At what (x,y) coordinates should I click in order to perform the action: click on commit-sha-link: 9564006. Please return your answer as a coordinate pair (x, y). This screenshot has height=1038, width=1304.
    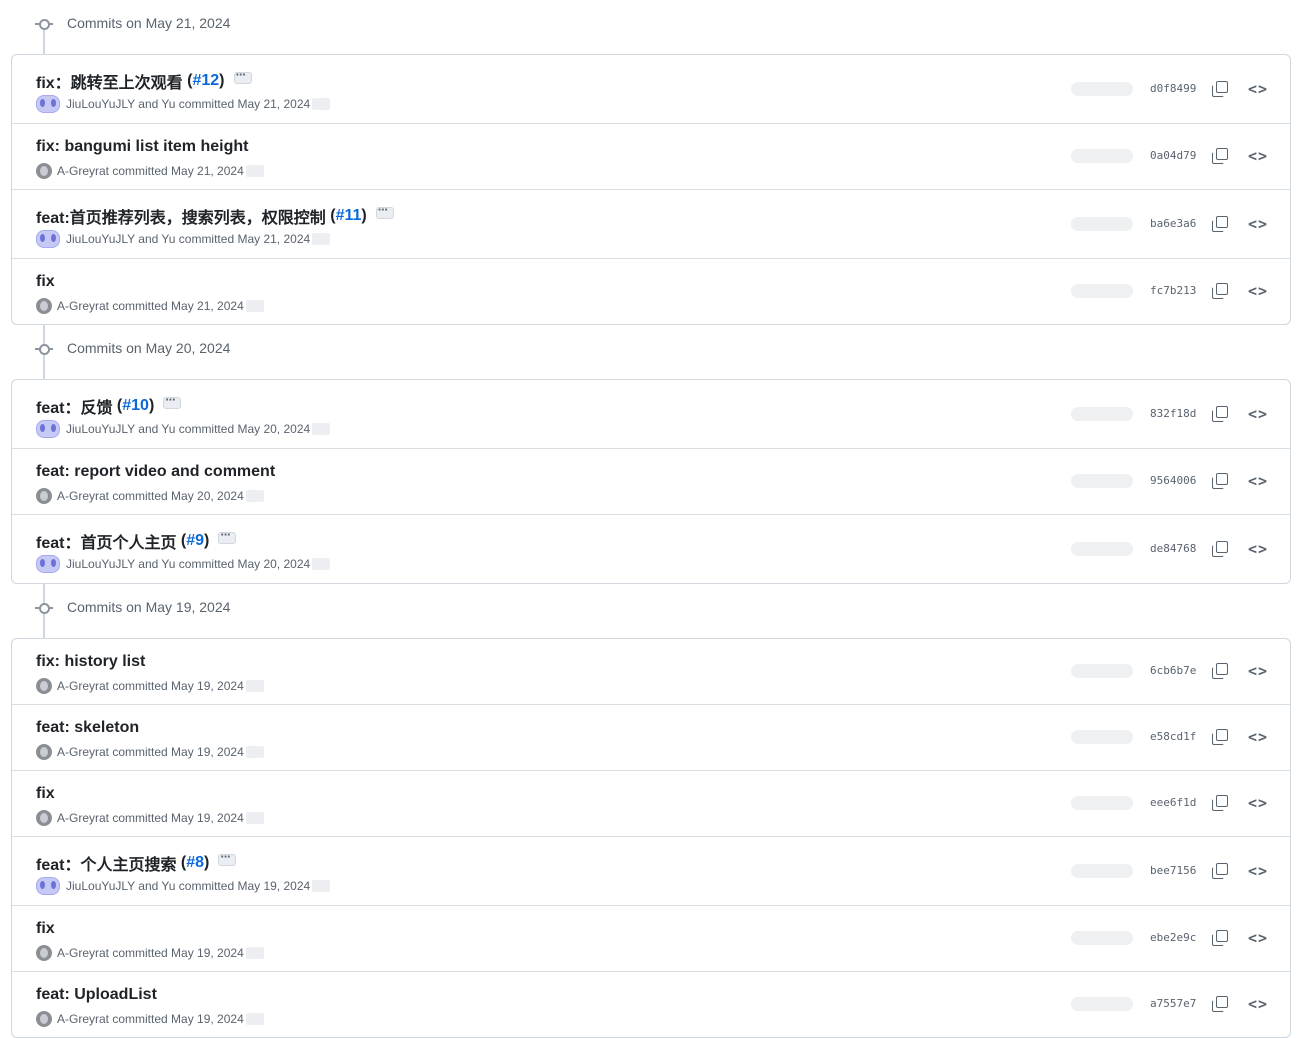
    Looking at the image, I should click on (1173, 480).